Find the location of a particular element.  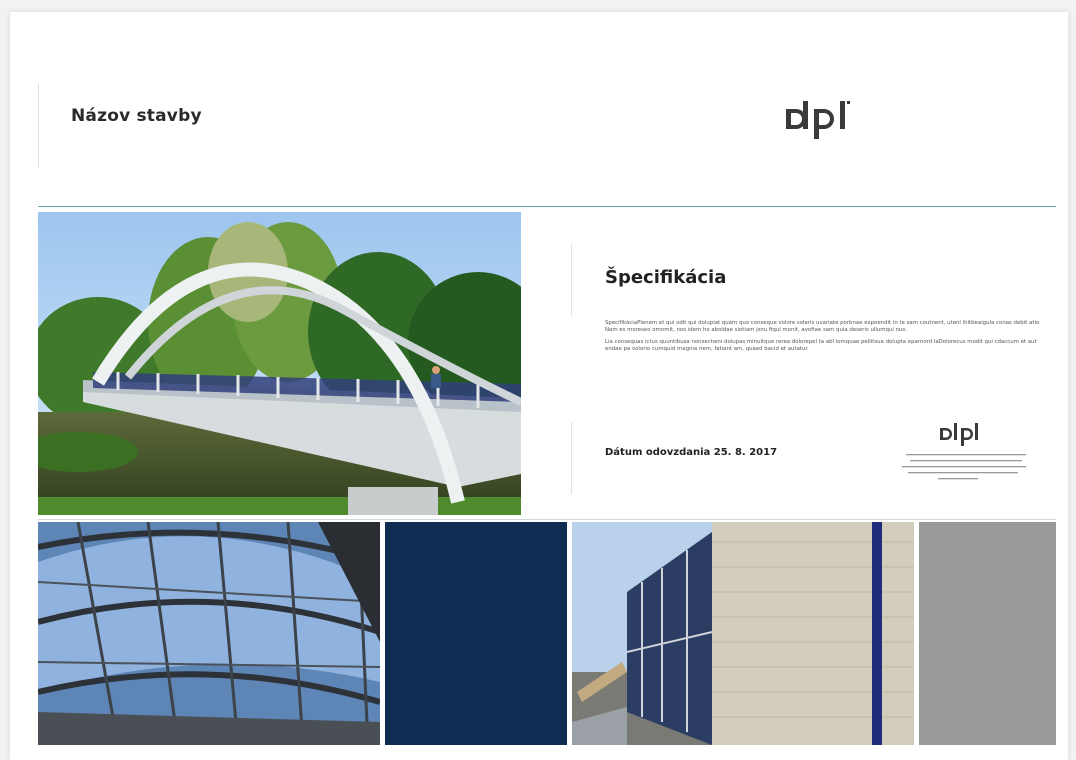

noise-barrier-photo is located at coordinates (743, 633).